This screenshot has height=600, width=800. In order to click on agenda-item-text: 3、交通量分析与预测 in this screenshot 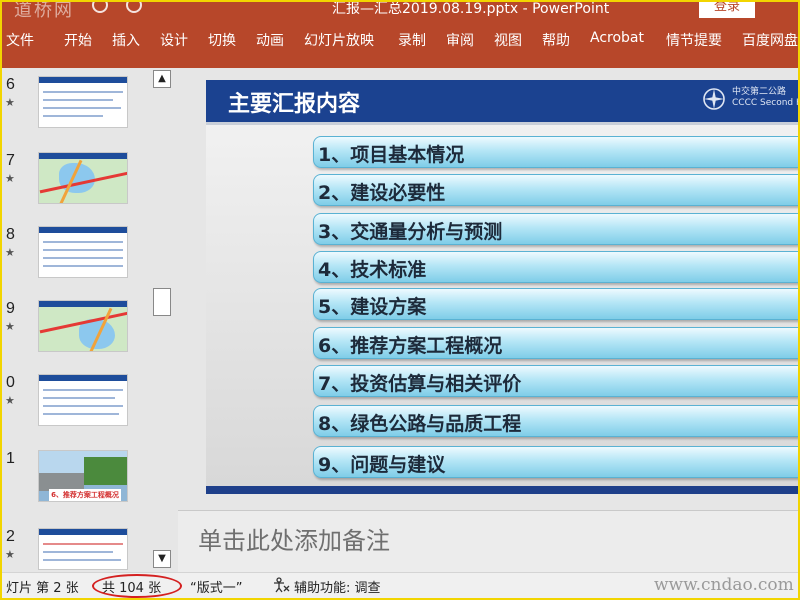, I will do `click(410, 232)`.